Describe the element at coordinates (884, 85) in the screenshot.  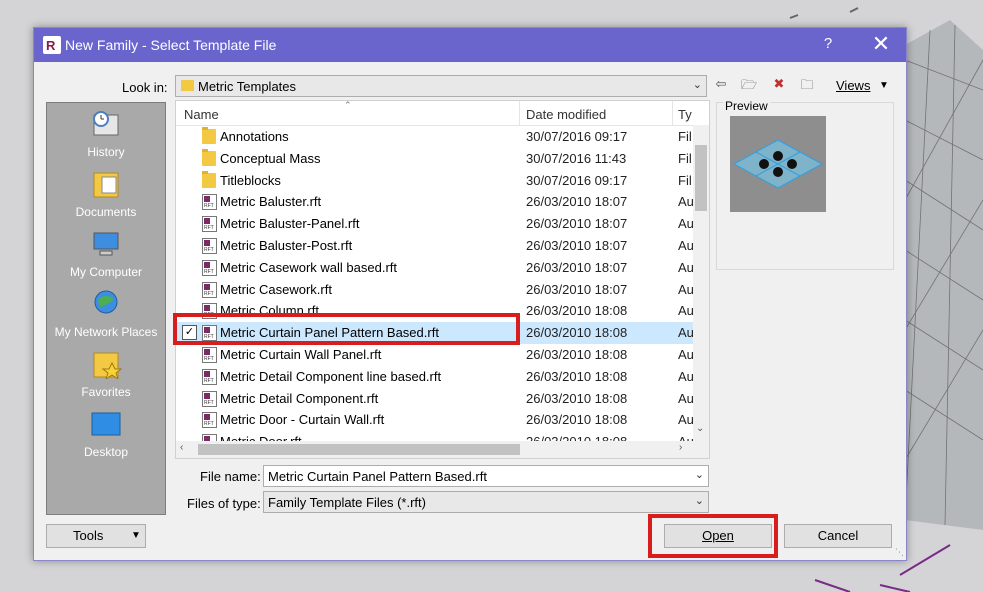
I see `views-dropdown-arrow-icon: ▼` at that location.